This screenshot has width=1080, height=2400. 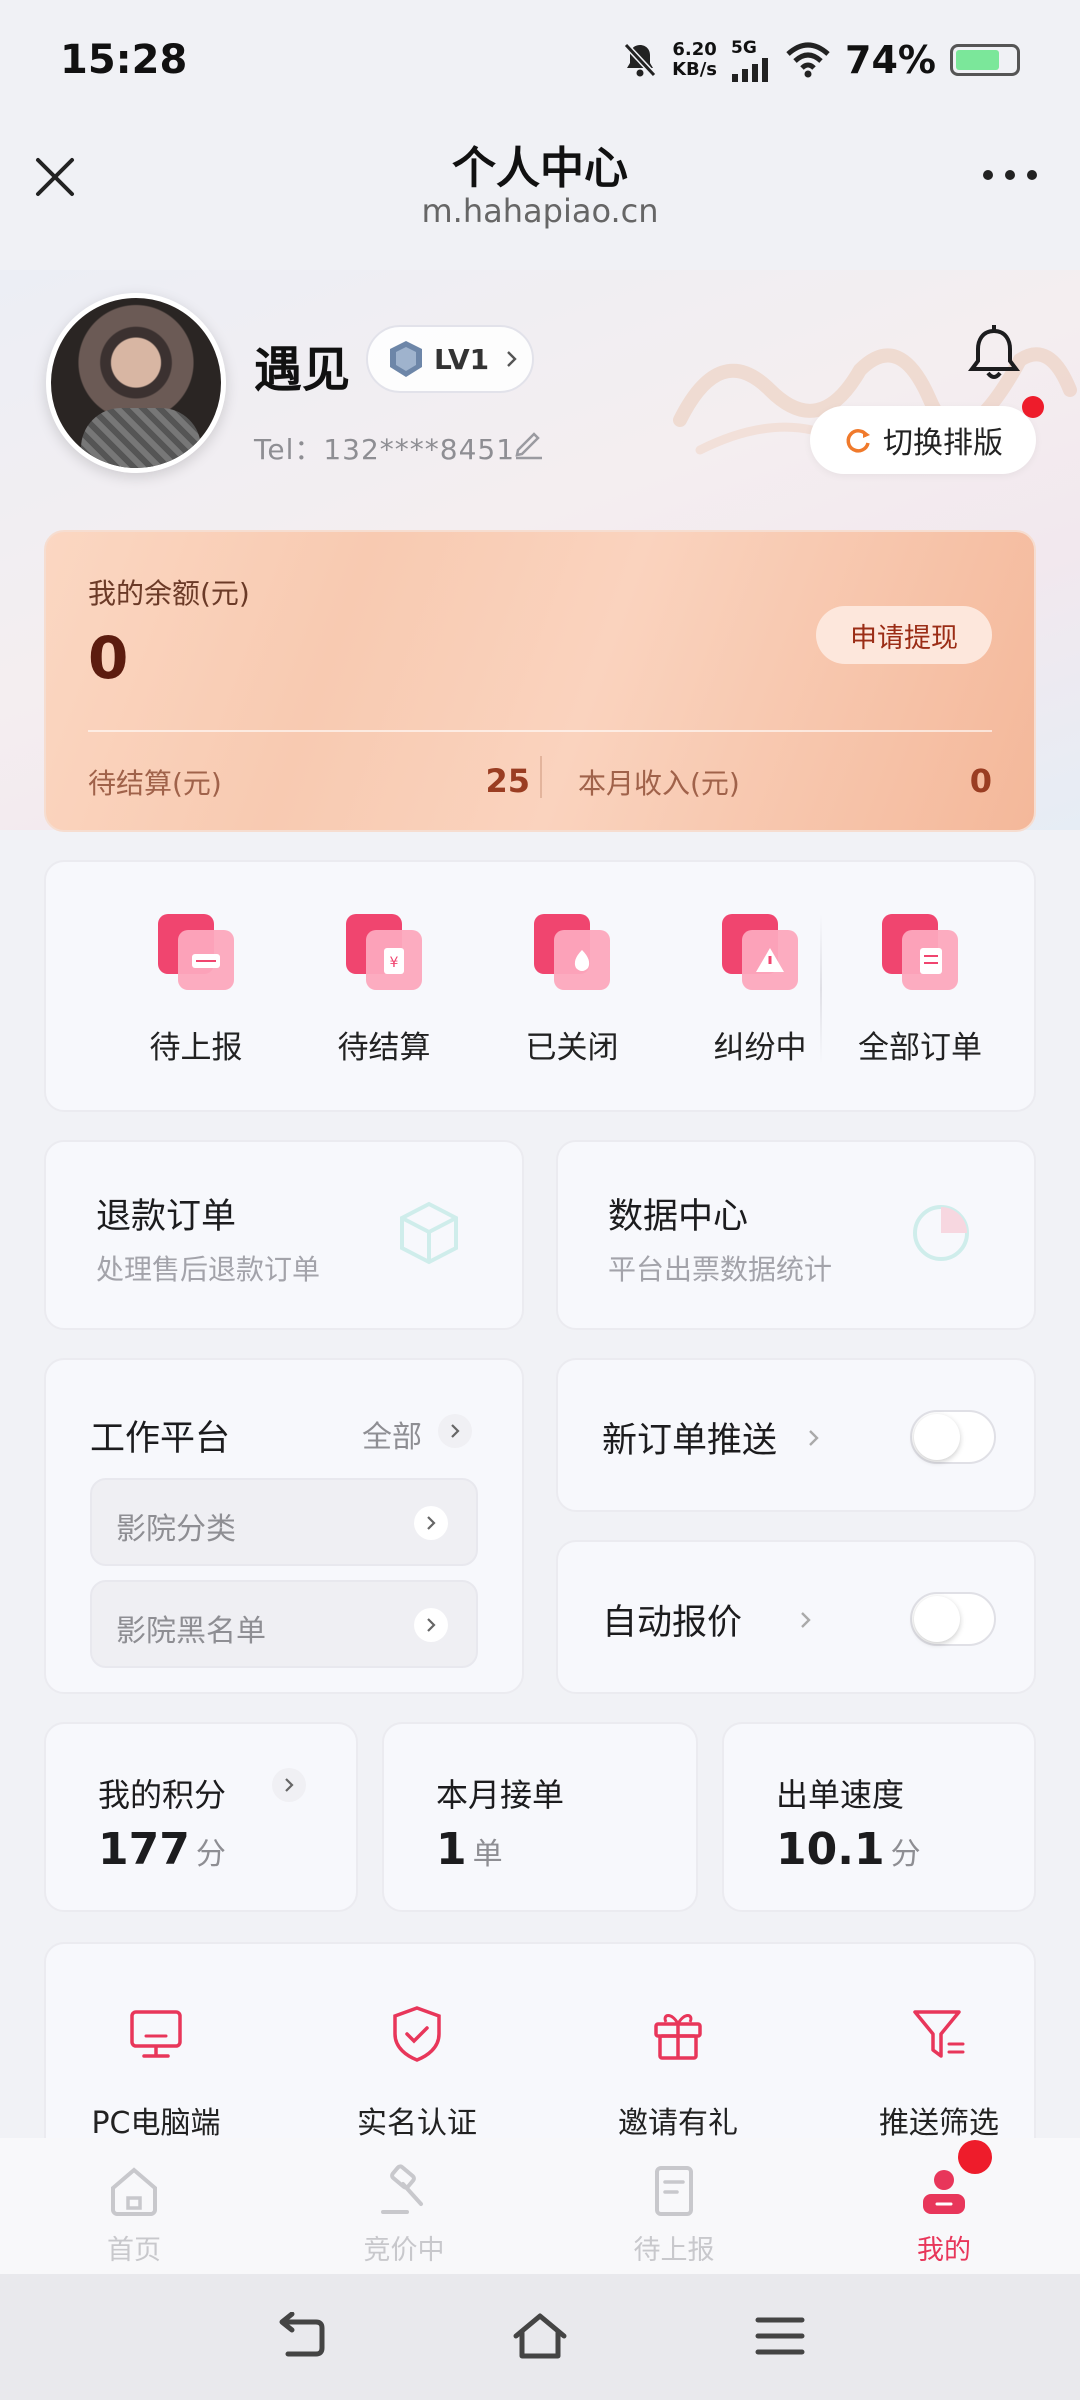 I want to click on auction-hammer-icon, so click(x=402, y=2189).